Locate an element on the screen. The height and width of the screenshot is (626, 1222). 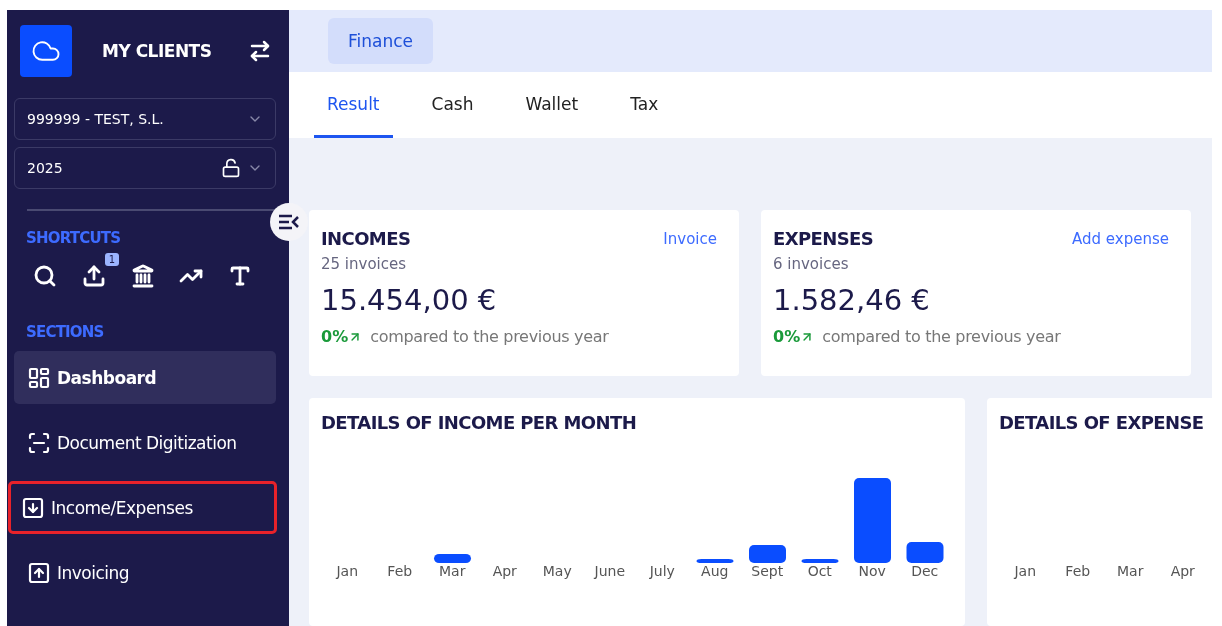
collapse-button is located at coordinates (289, 222).